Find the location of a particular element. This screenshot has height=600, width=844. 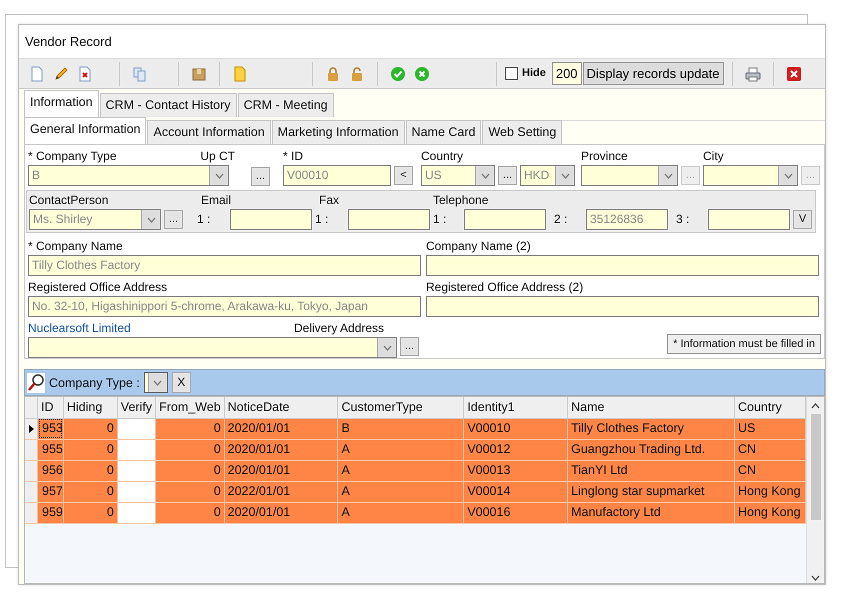

package-icon is located at coordinates (199, 74).